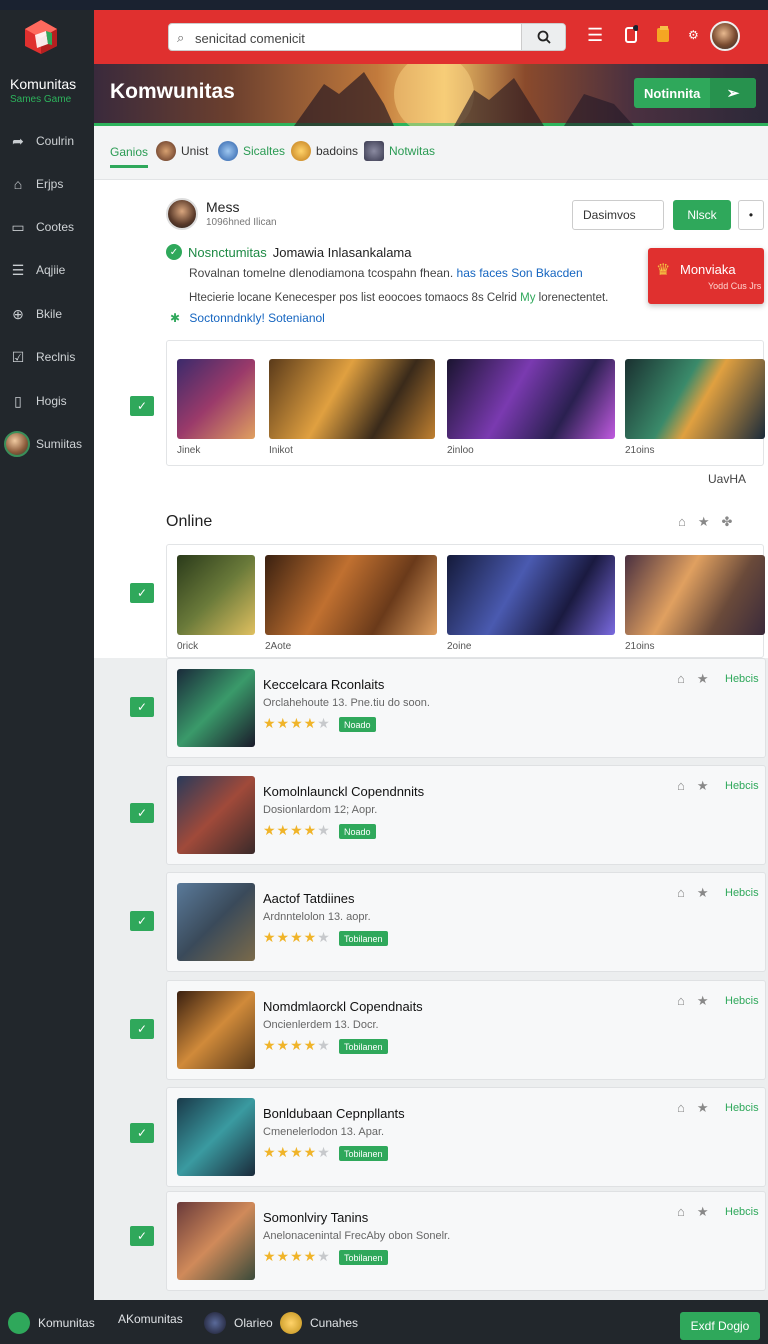 The image size is (768, 1344). I want to click on top-header: ⌕ ☰ ⚙, so click(431, 37).